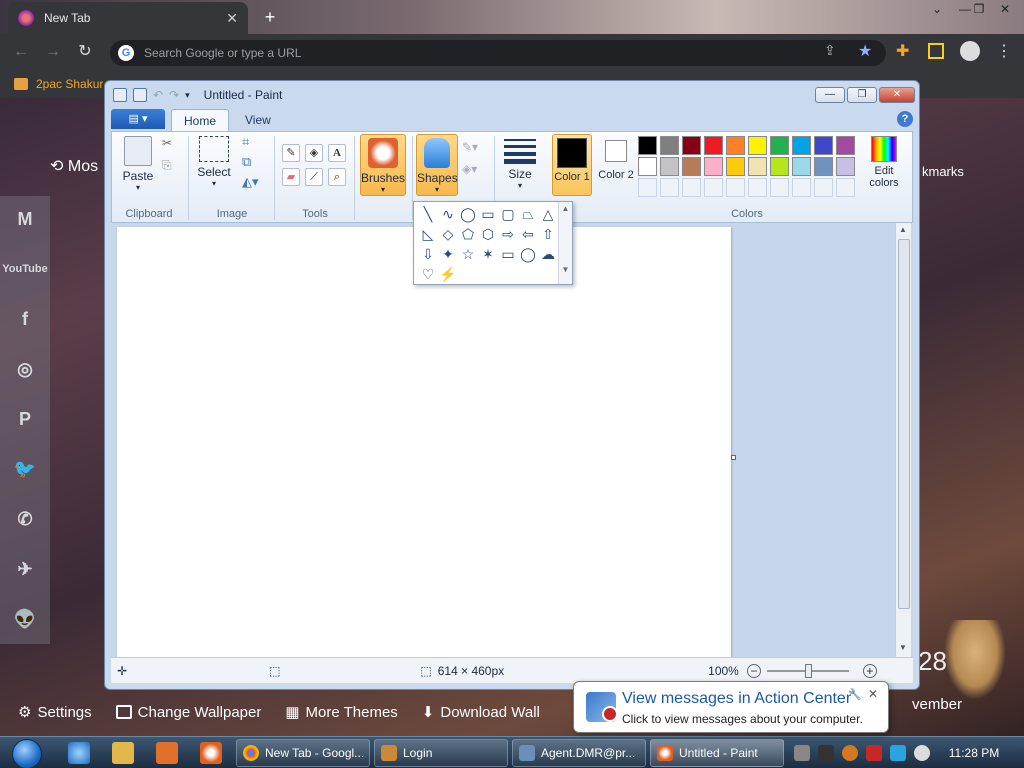 Image resolution: width=1024 pixels, height=768 pixels. Describe the element at coordinates (448, 274) in the screenshot. I see `lightning-shape-icon: ⚡` at that location.